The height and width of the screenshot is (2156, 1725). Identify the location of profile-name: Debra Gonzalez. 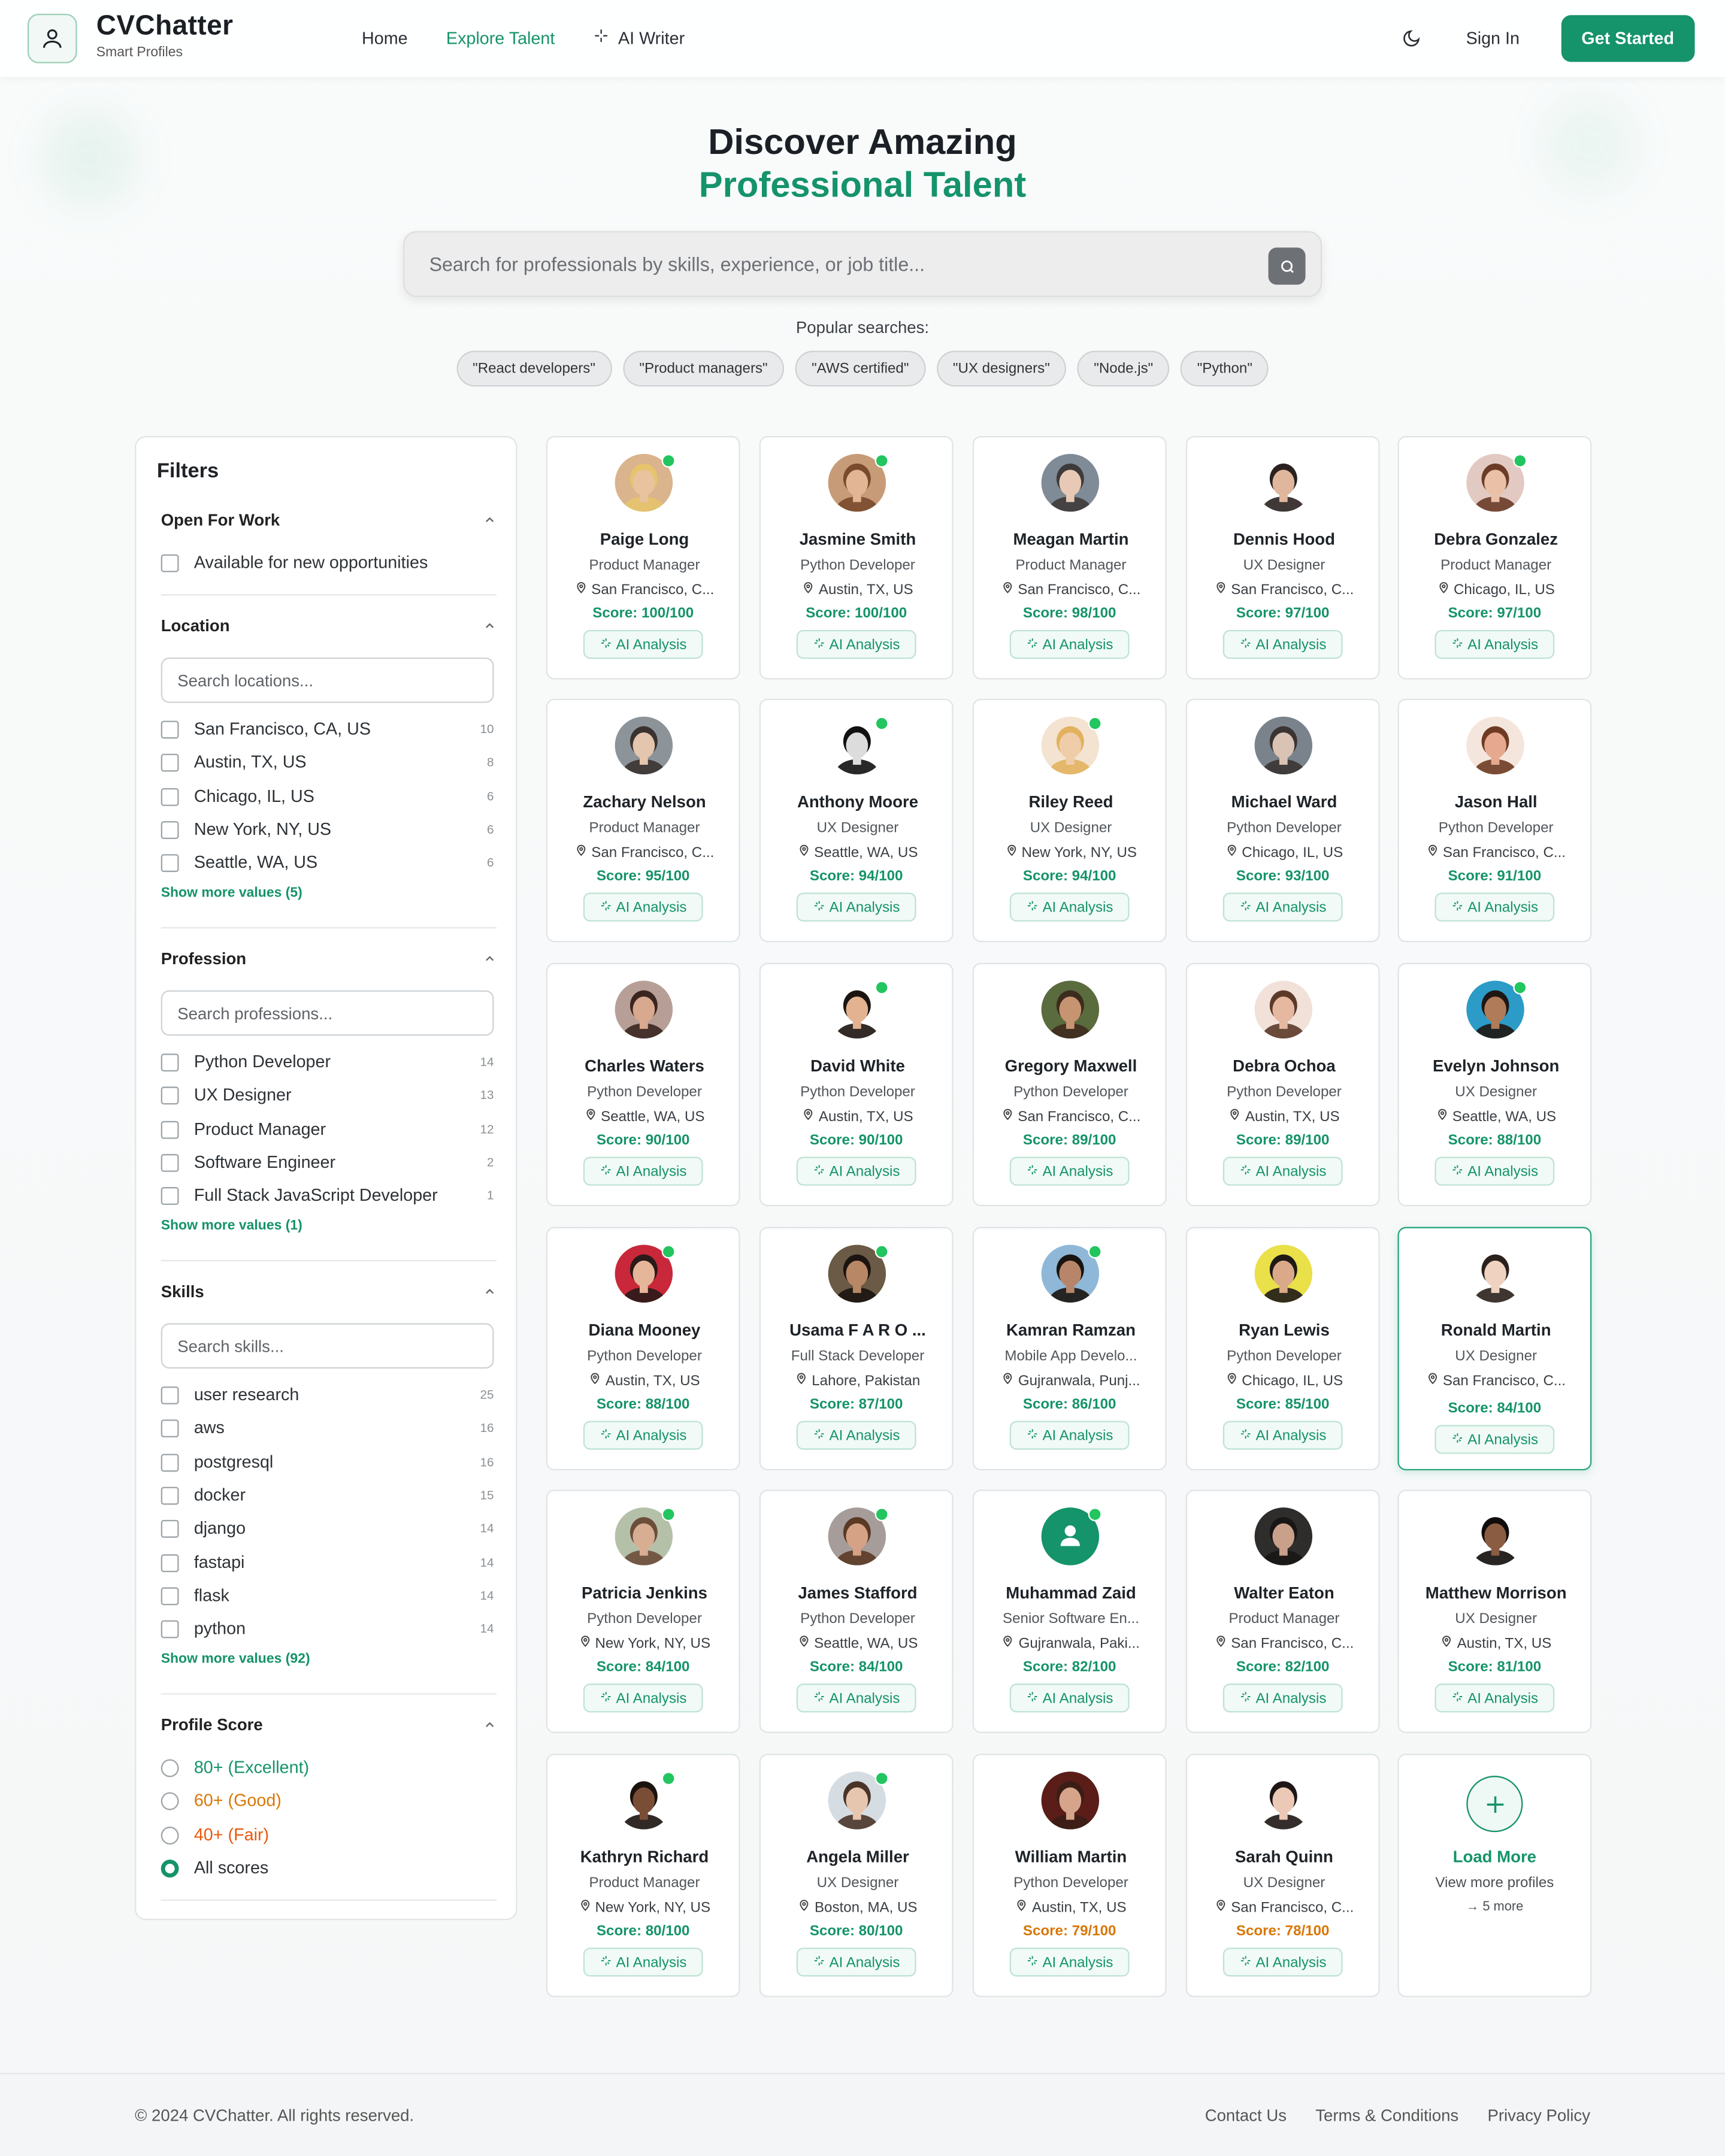
(1496, 539).